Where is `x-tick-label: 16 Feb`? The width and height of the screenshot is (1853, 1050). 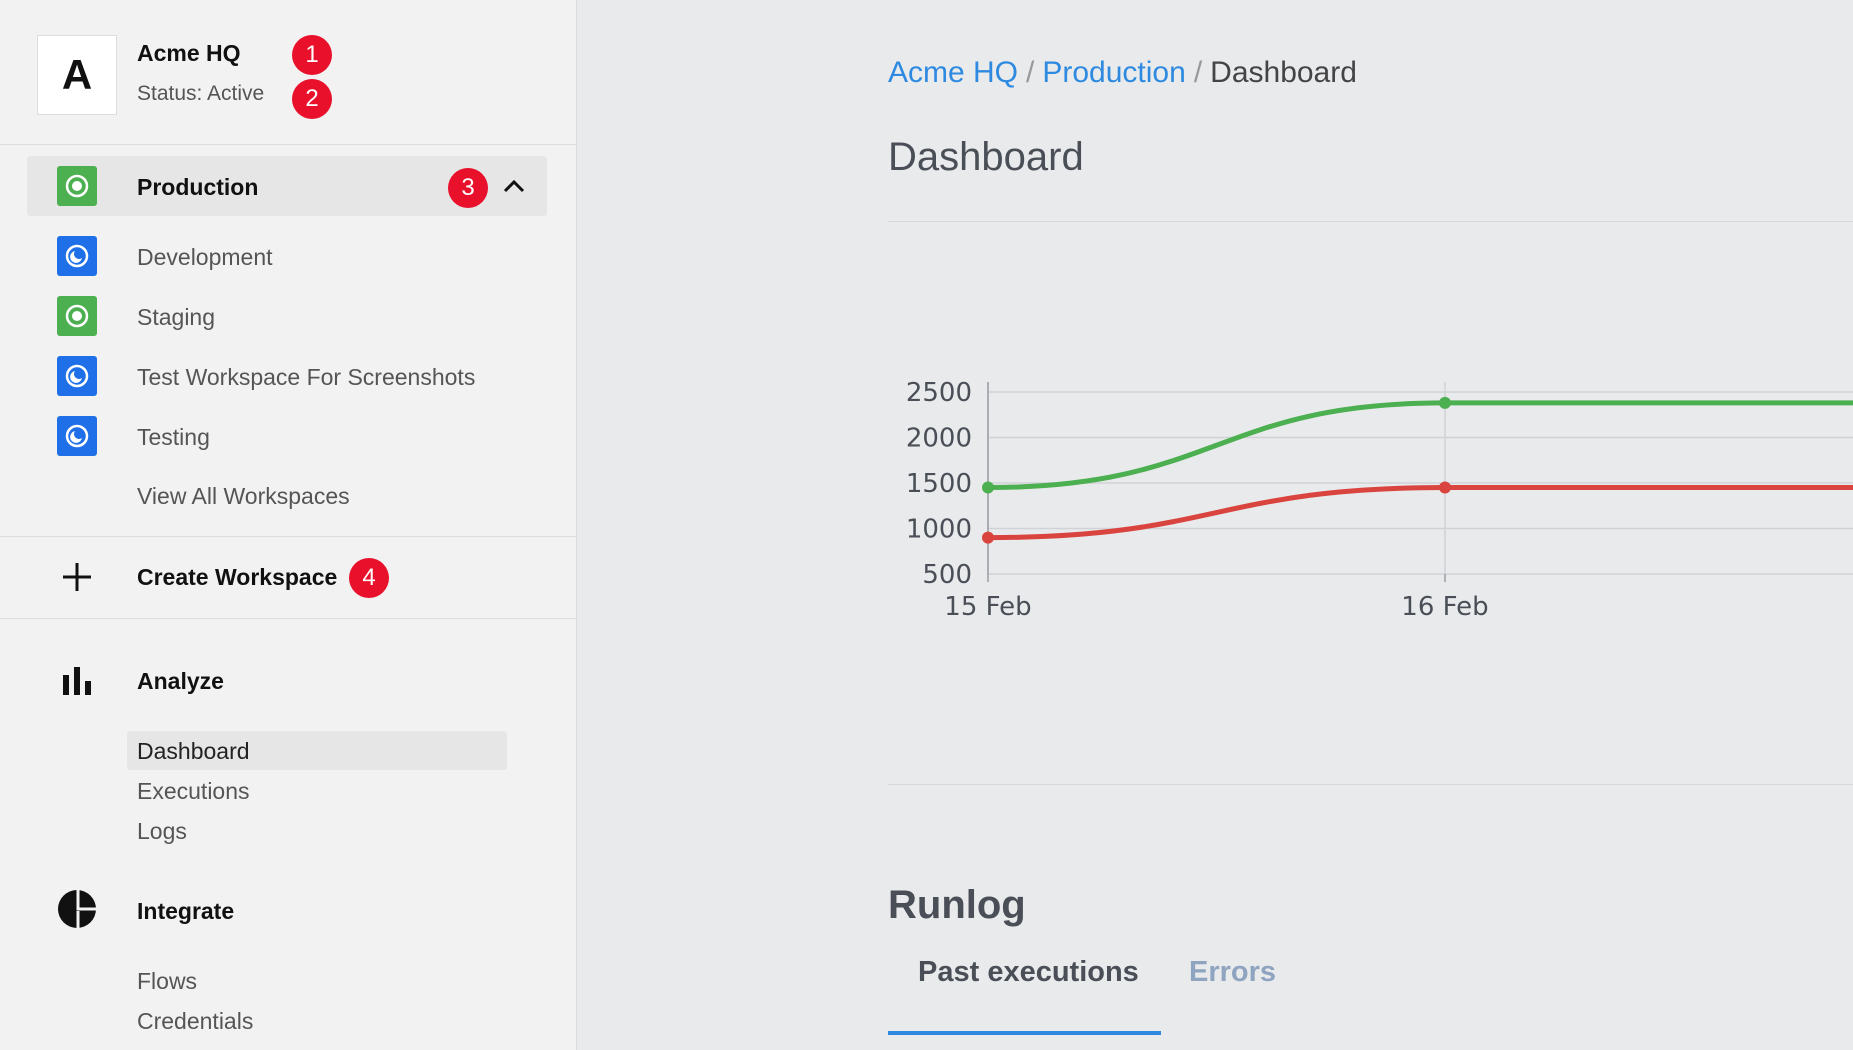 x-tick-label: 16 Feb is located at coordinates (1444, 607).